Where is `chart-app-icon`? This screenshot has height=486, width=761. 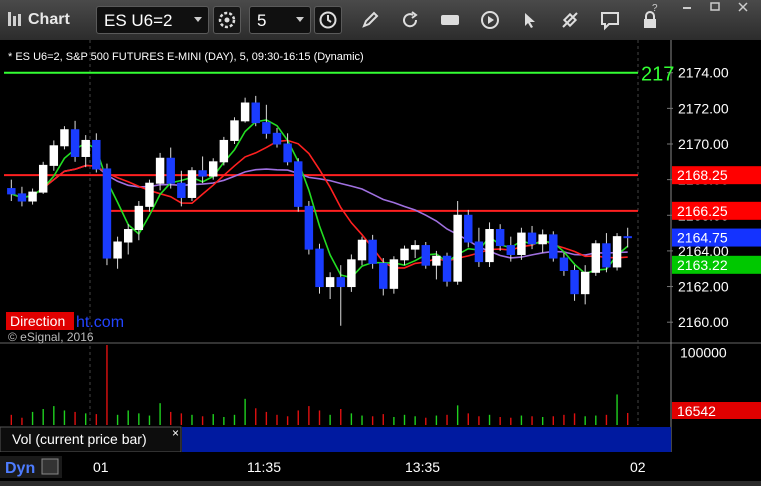 chart-app-icon is located at coordinates (14, 19).